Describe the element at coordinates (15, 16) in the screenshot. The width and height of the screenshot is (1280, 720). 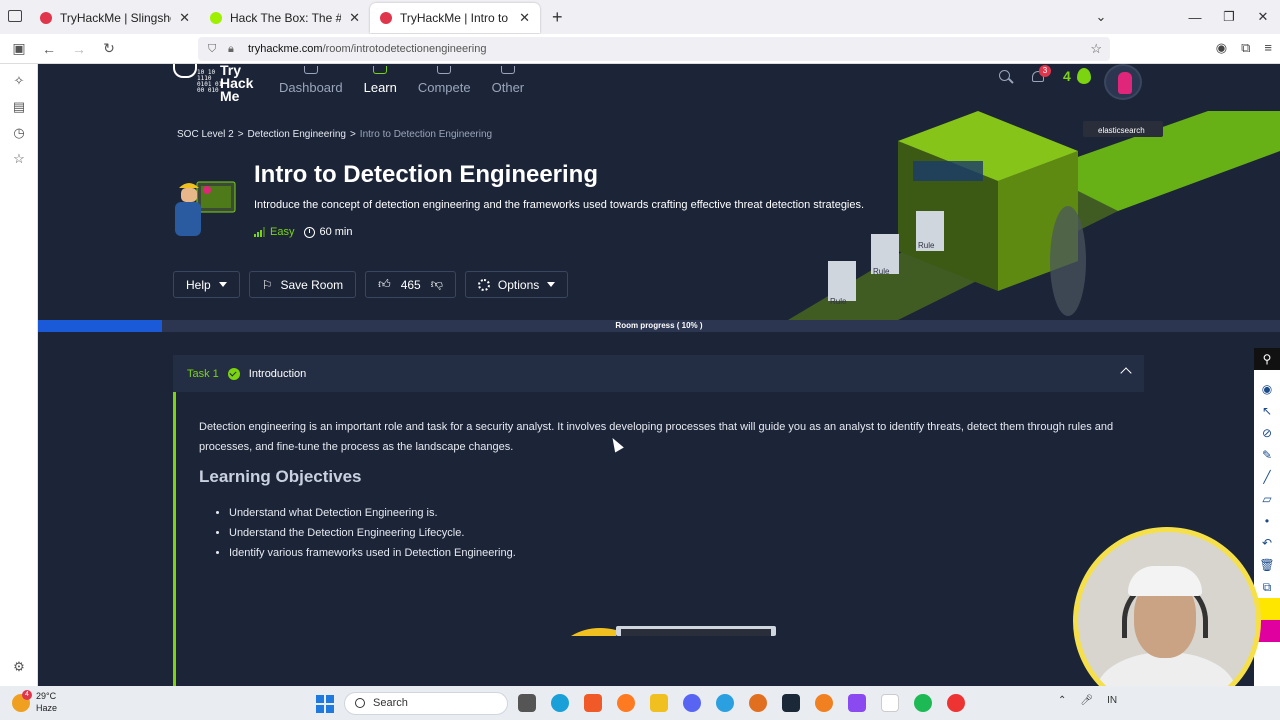
I see `tab-overview-icon` at that location.